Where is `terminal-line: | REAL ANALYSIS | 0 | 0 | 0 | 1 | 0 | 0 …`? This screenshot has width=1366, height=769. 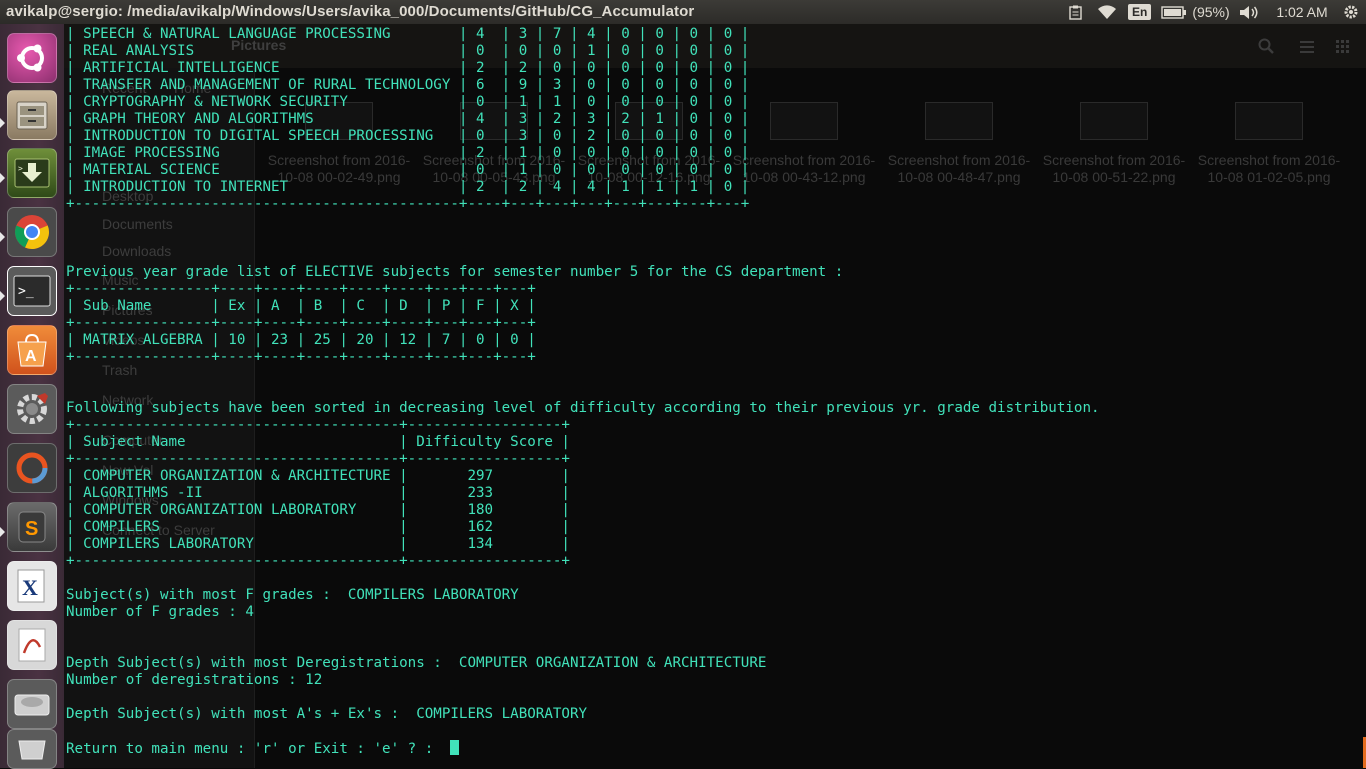
terminal-line: | REAL ANALYSIS | 0 | 0 | 0 | 1 | 0 | 0 … is located at coordinates (408, 51).